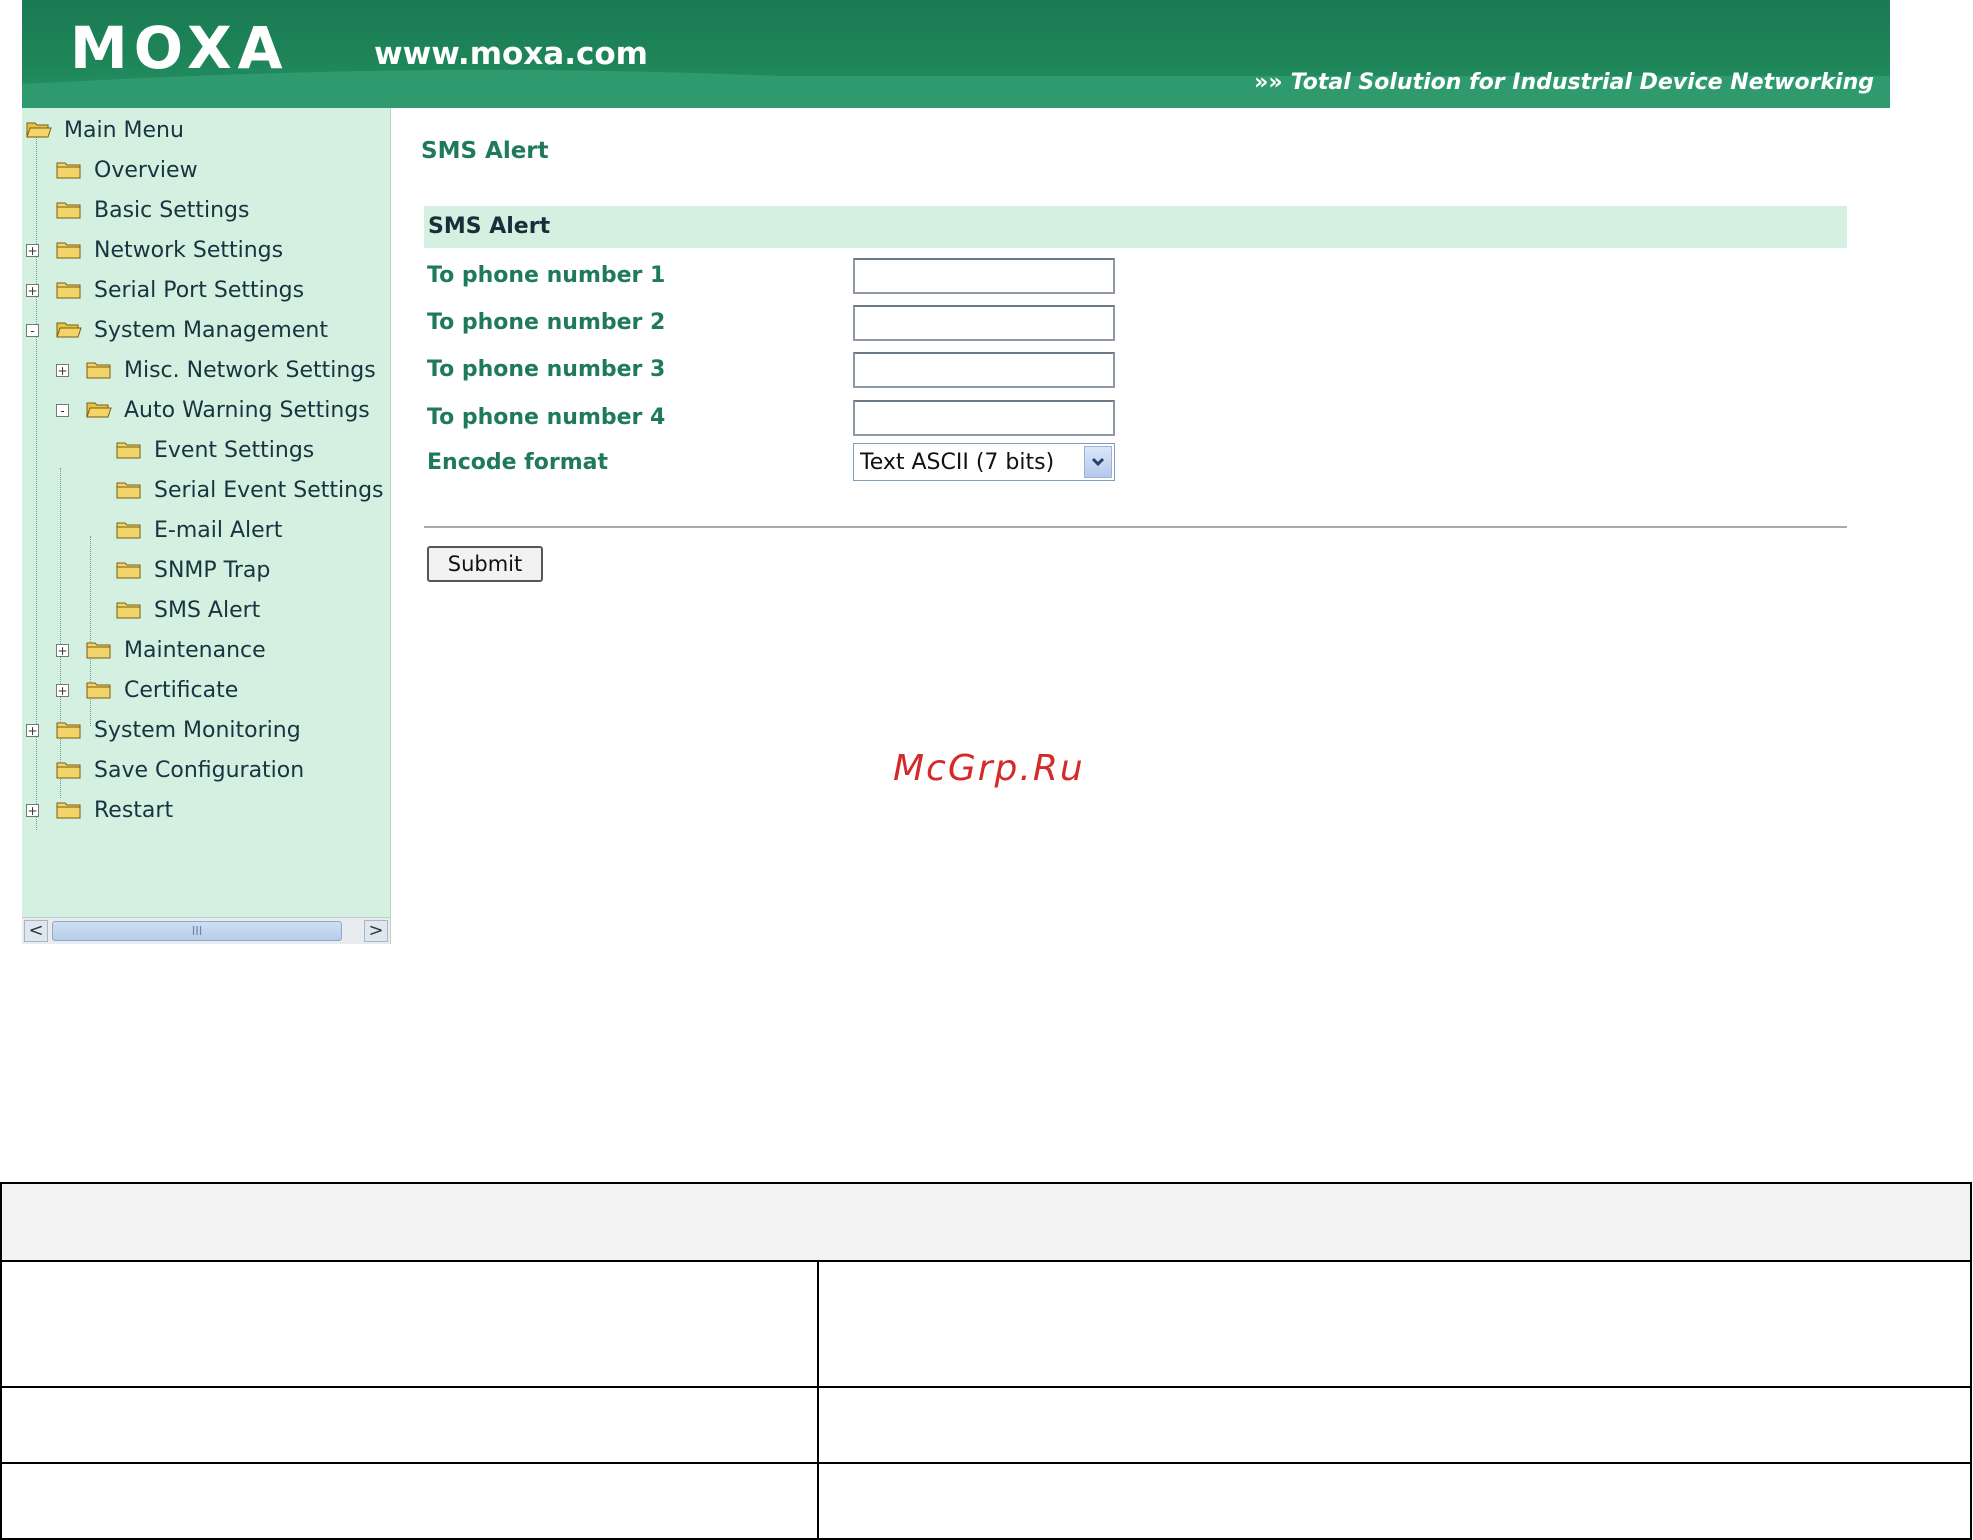  I want to click on sidebar-item-main-menu: Main Menu, so click(105, 130).